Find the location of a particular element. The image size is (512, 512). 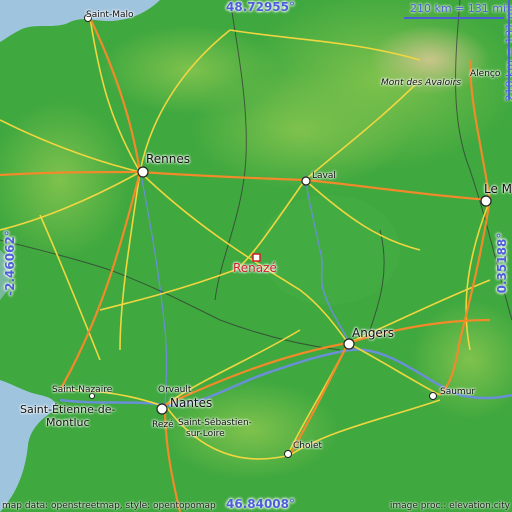

scale-top: 210 km = 131 mi is located at coordinates (458, 8).